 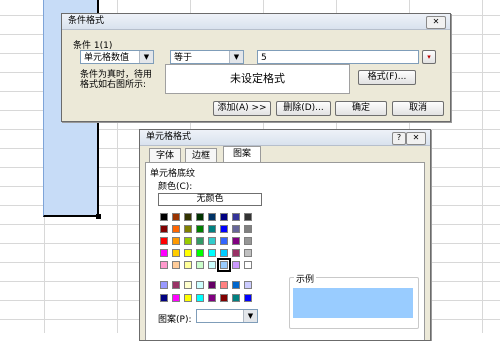 I want to click on condition-type-select: 单元格数值 ▼, so click(x=117, y=57).